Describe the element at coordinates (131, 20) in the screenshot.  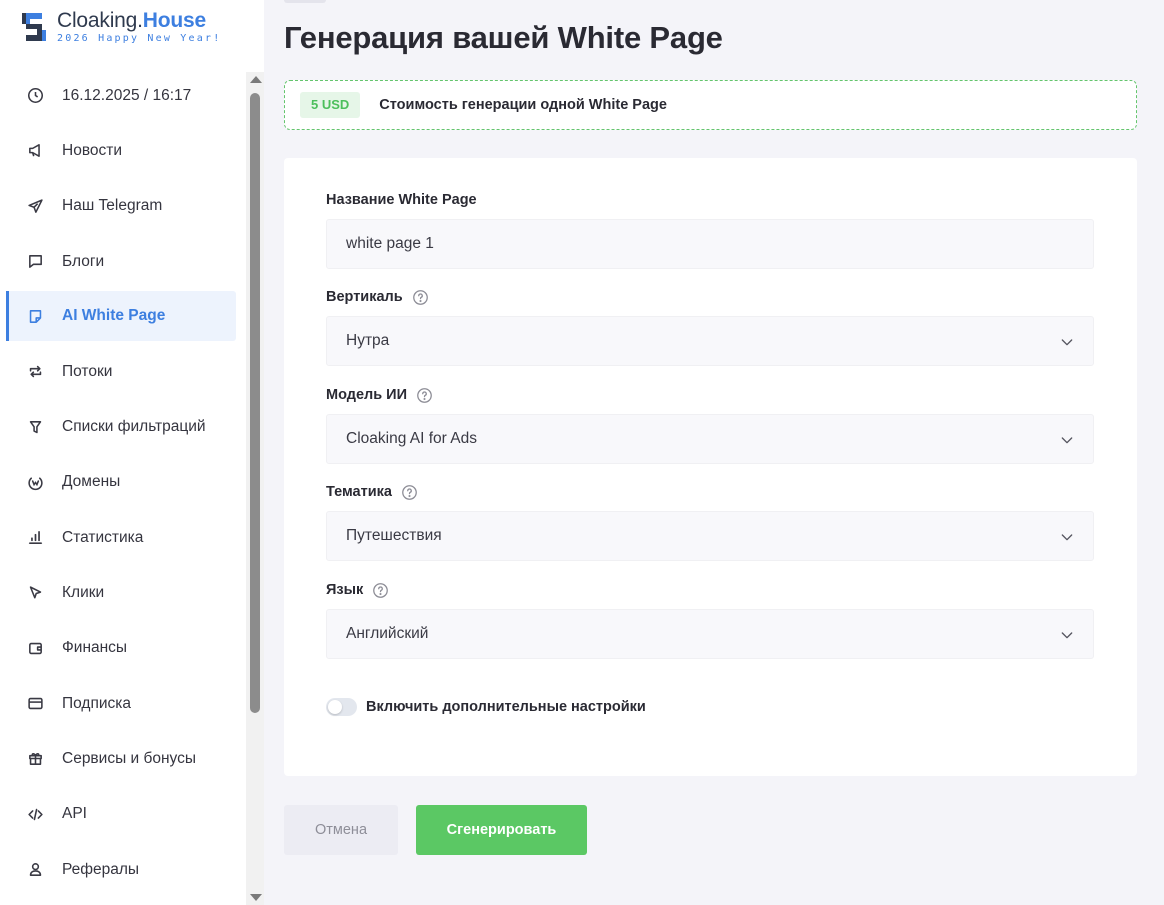
I see `logo-title: Cloaking.House` at that location.